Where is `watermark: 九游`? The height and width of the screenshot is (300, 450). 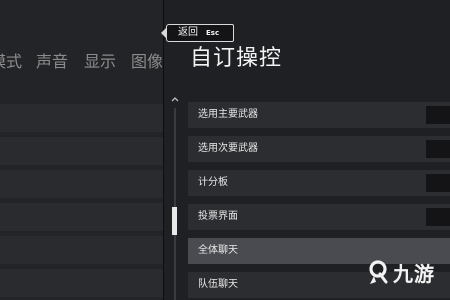 watermark: 九游 is located at coordinates (400, 272).